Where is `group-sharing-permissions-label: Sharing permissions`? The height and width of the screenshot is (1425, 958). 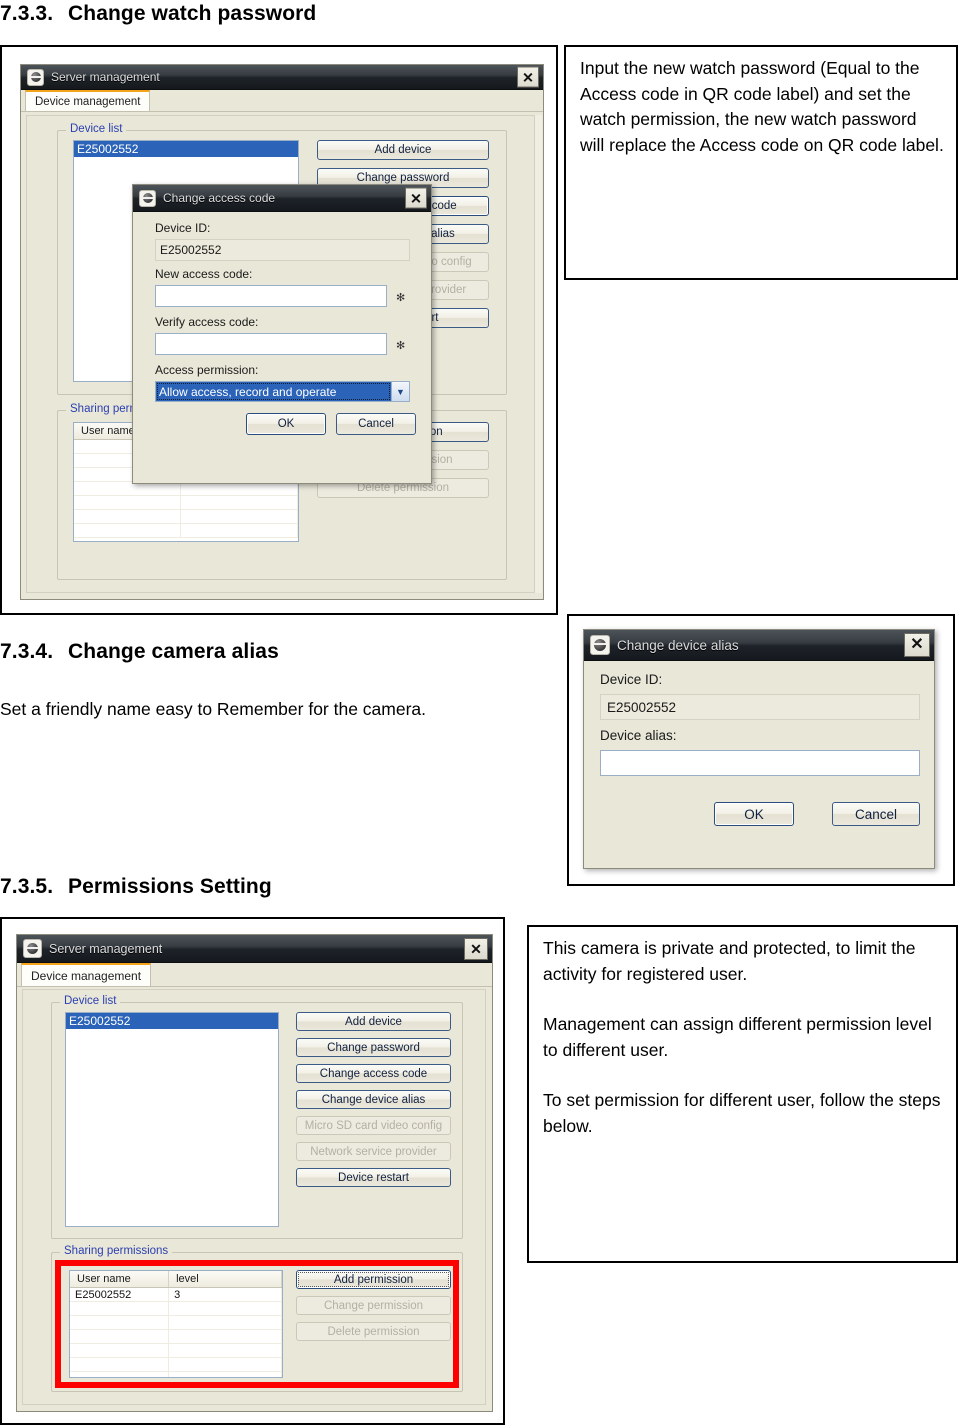
group-sharing-permissions-label: Sharing permissions is located at coordinates (116, 1251).